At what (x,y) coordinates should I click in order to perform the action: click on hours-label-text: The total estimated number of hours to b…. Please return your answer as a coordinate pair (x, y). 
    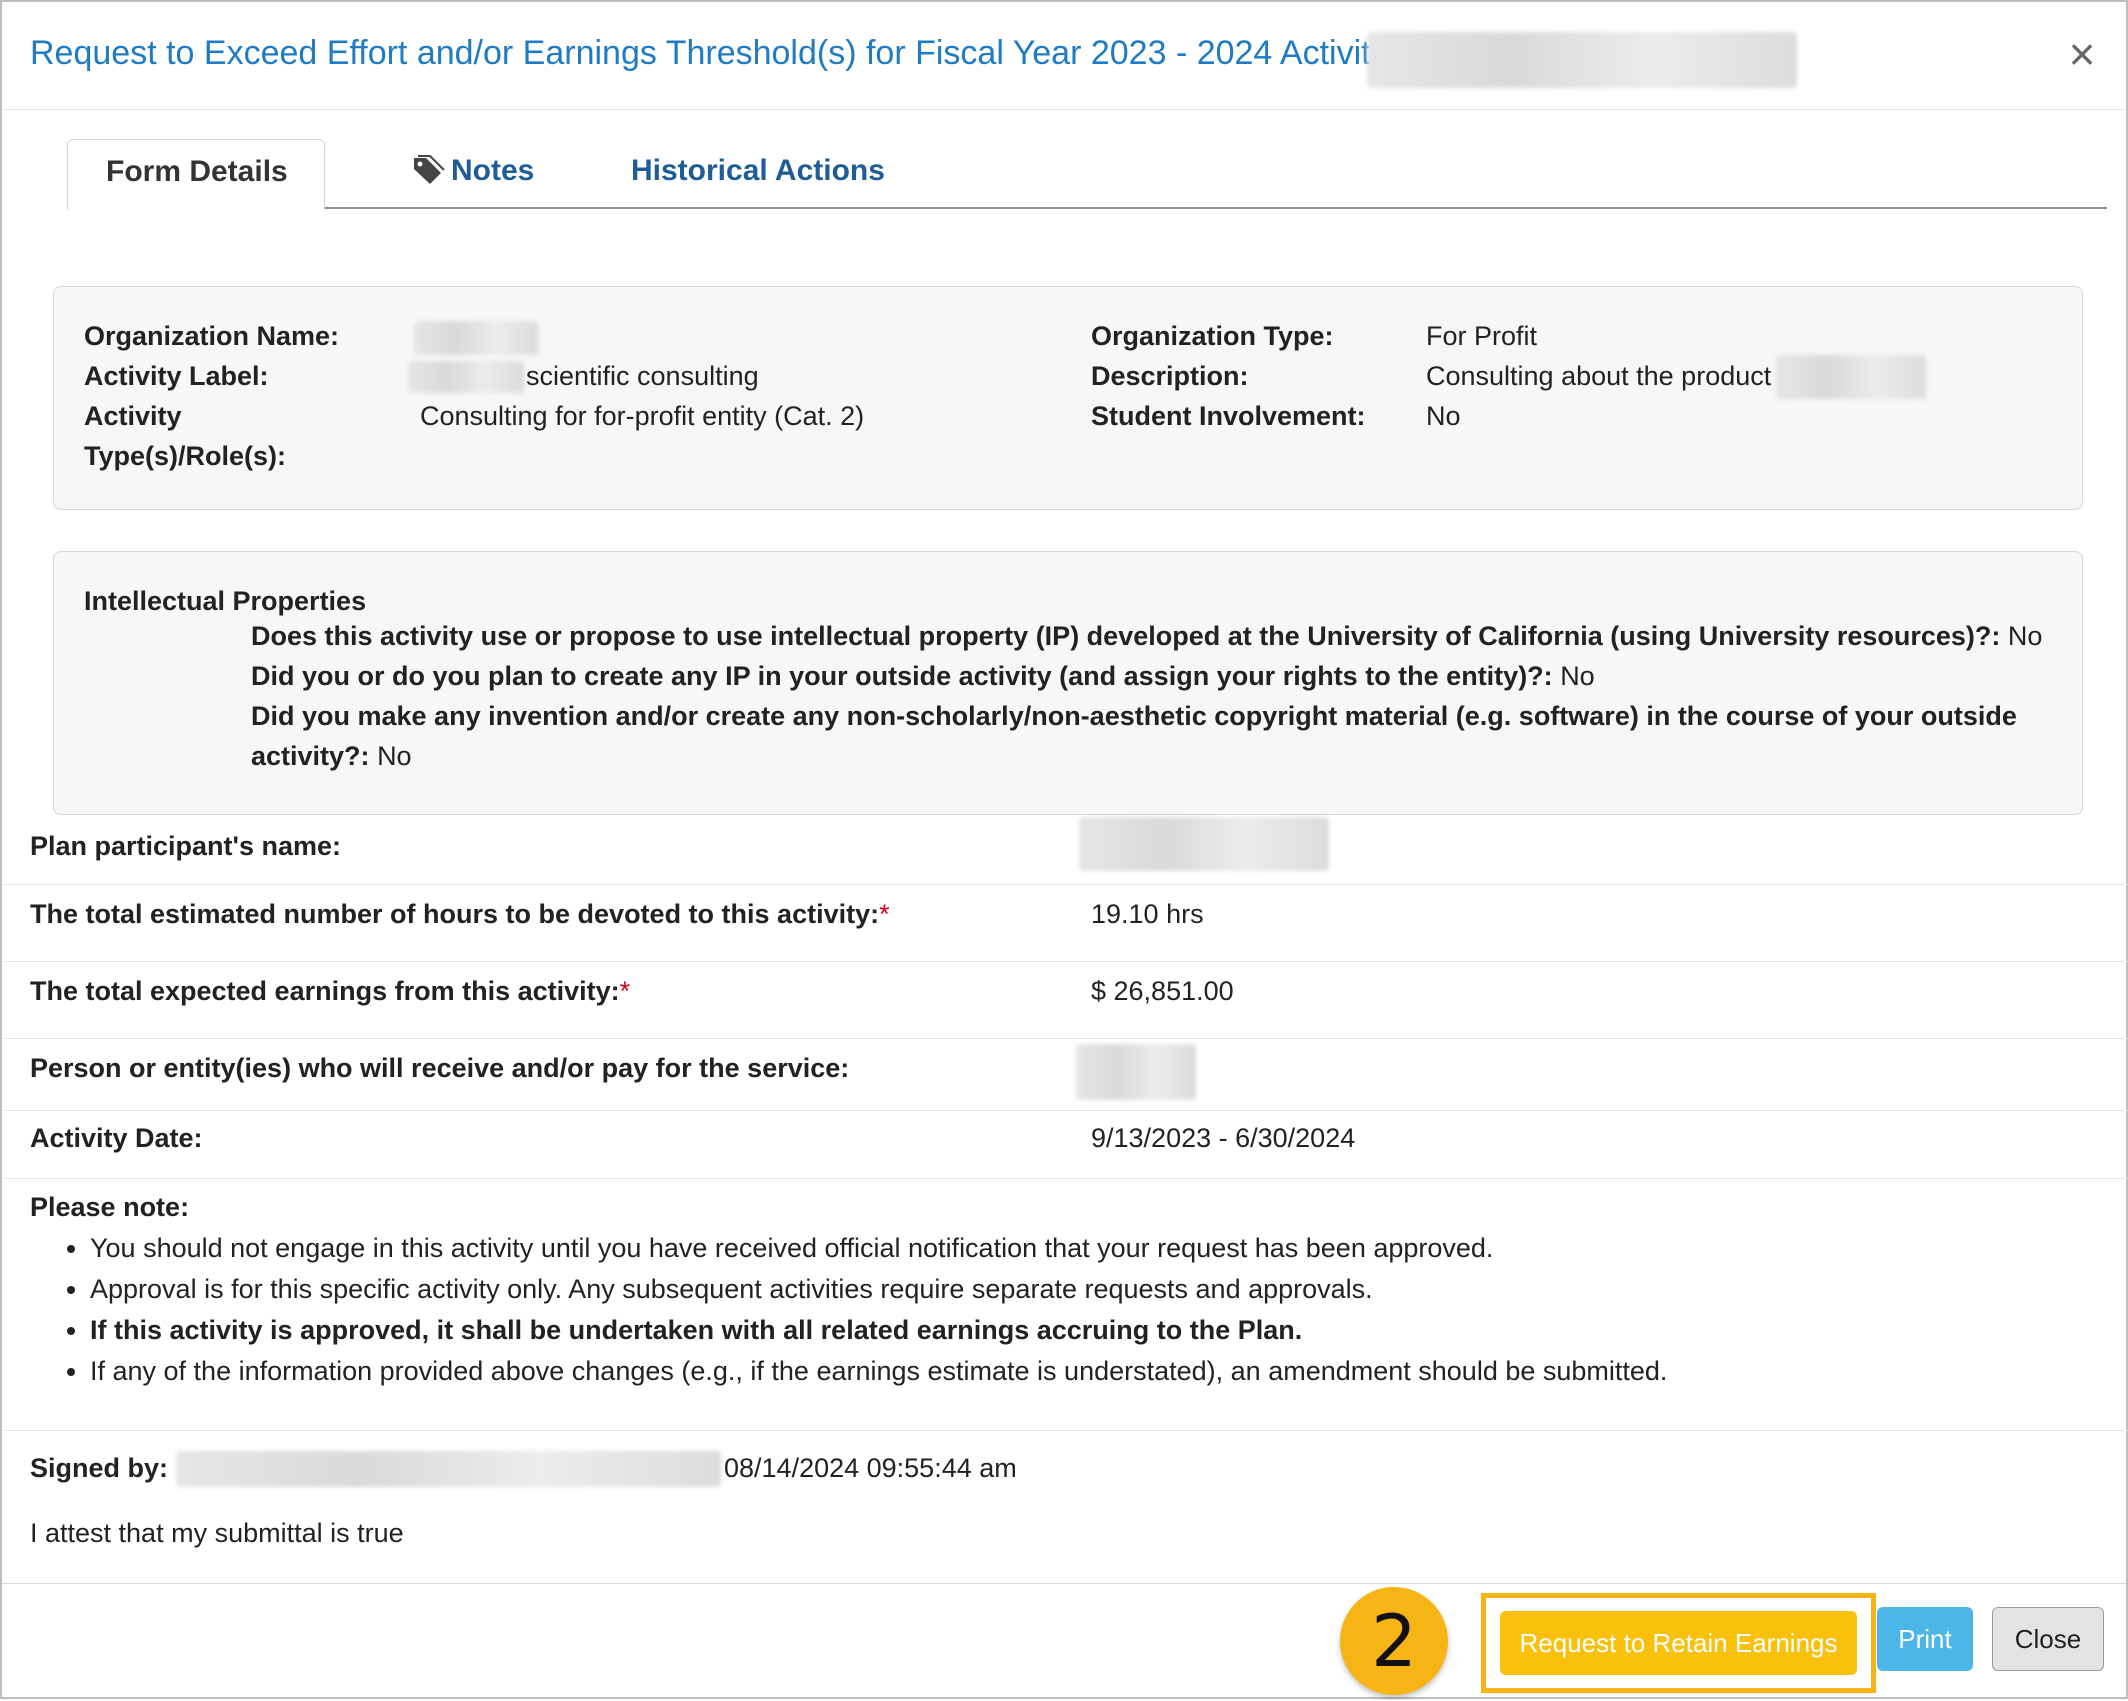
    Looking at the image, I should click on (455, 914).